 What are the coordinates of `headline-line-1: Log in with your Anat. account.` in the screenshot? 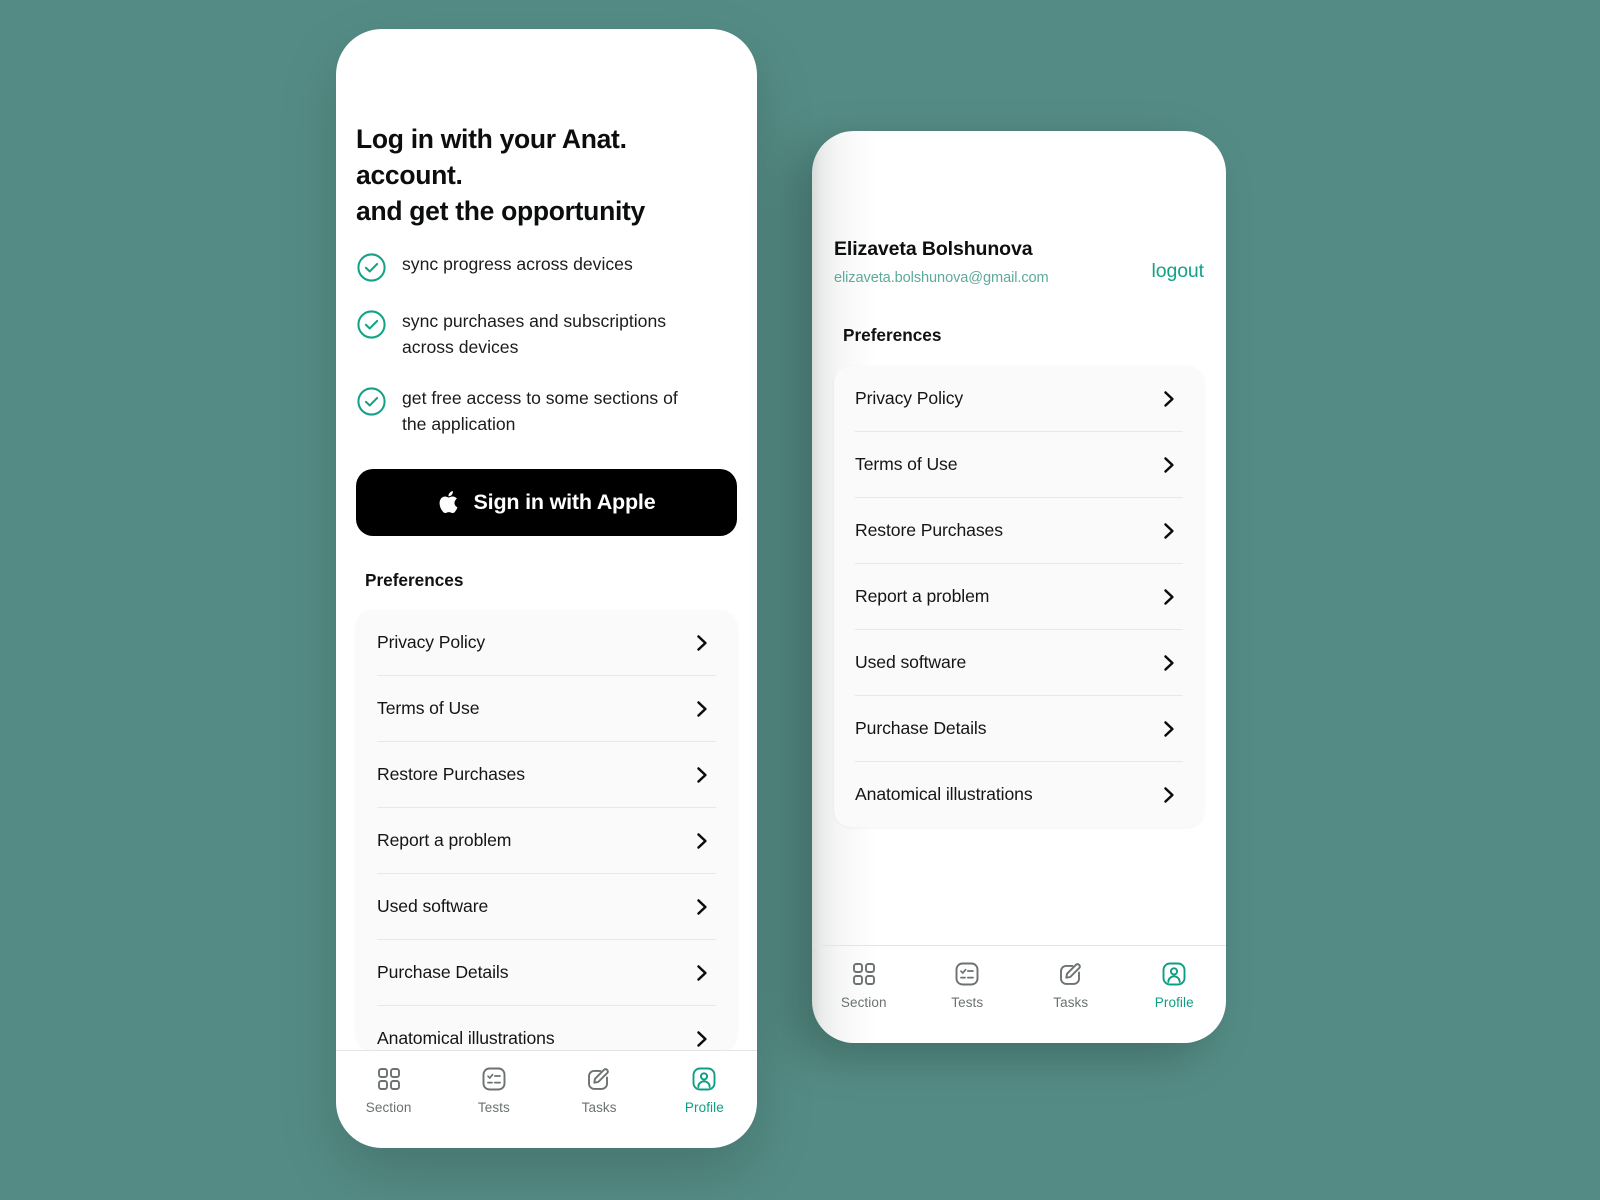 It's located at (491, 157).